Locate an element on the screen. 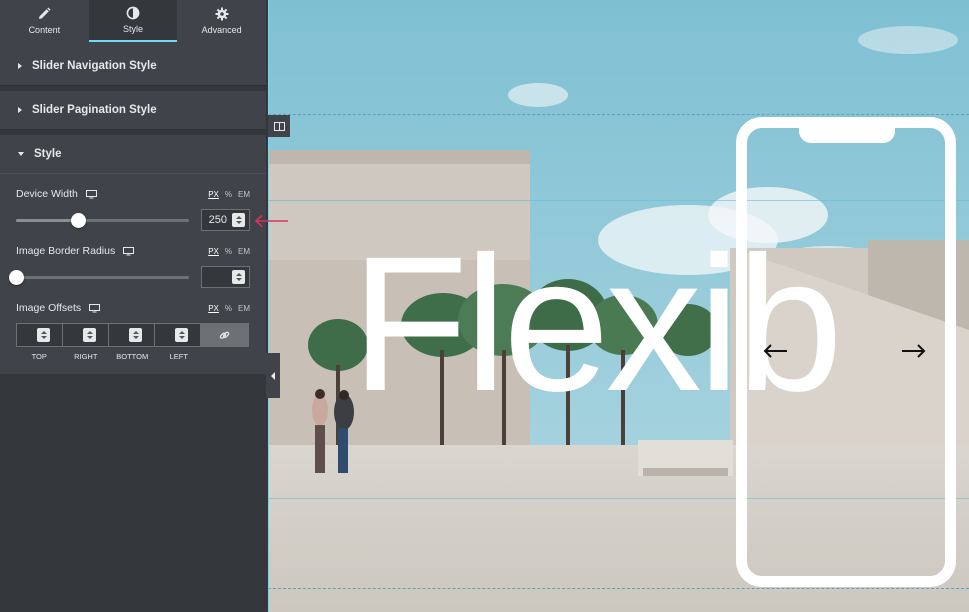 This screenshot has width=969, height=612. tab-advanced-label: Advanced is located at coordinates (221, 30).